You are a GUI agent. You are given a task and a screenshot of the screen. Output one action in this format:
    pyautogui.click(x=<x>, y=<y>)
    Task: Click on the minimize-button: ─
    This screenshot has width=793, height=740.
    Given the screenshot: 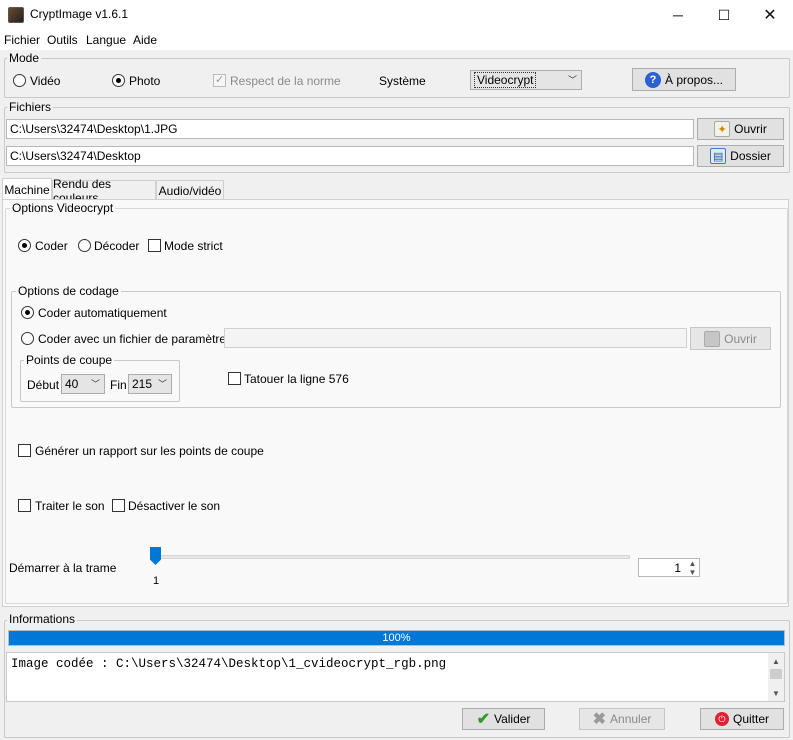 What is the action you would take?
    pyautogui.click(x=678, y=15)
    